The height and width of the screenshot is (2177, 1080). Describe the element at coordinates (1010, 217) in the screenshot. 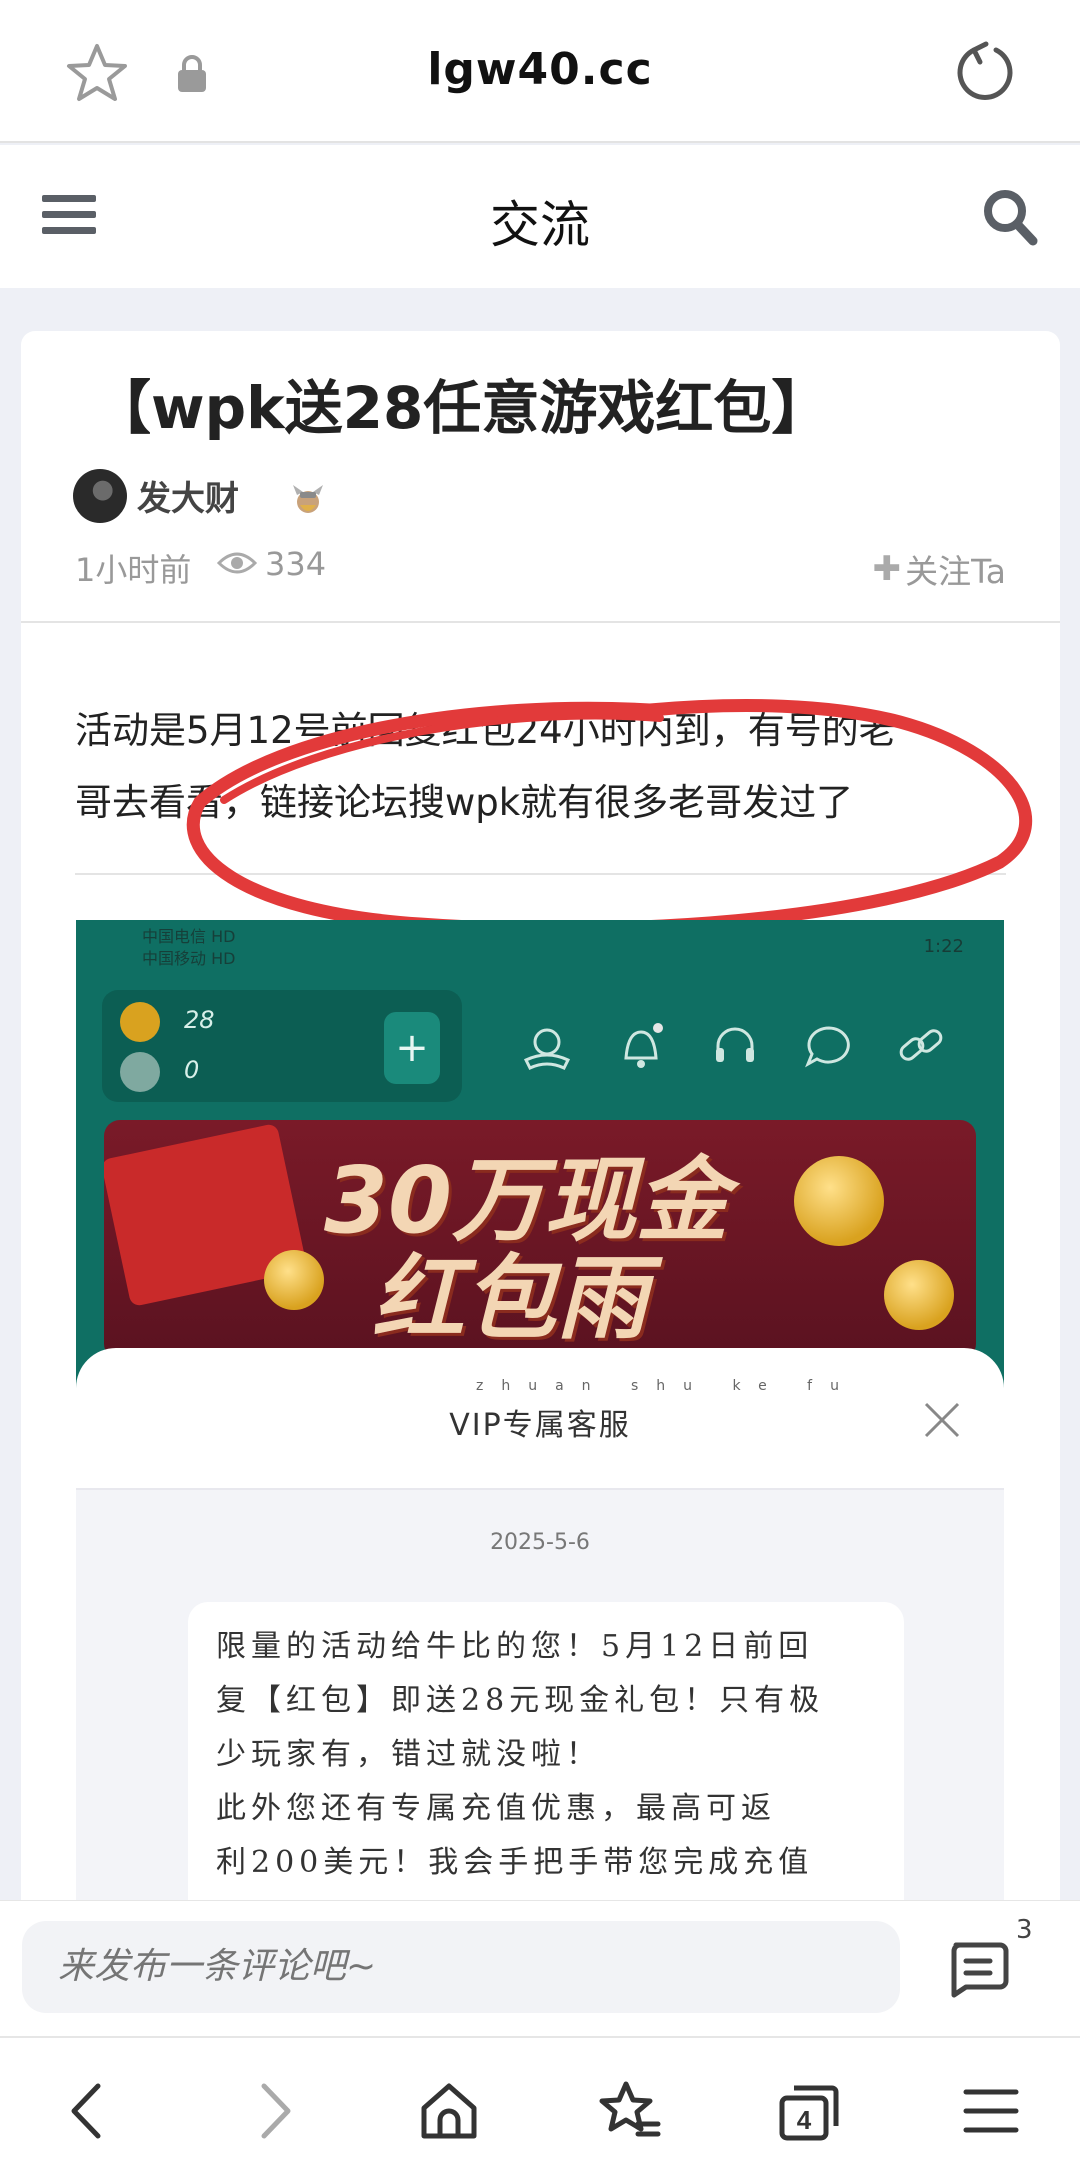

I see `search-icon` at that location.